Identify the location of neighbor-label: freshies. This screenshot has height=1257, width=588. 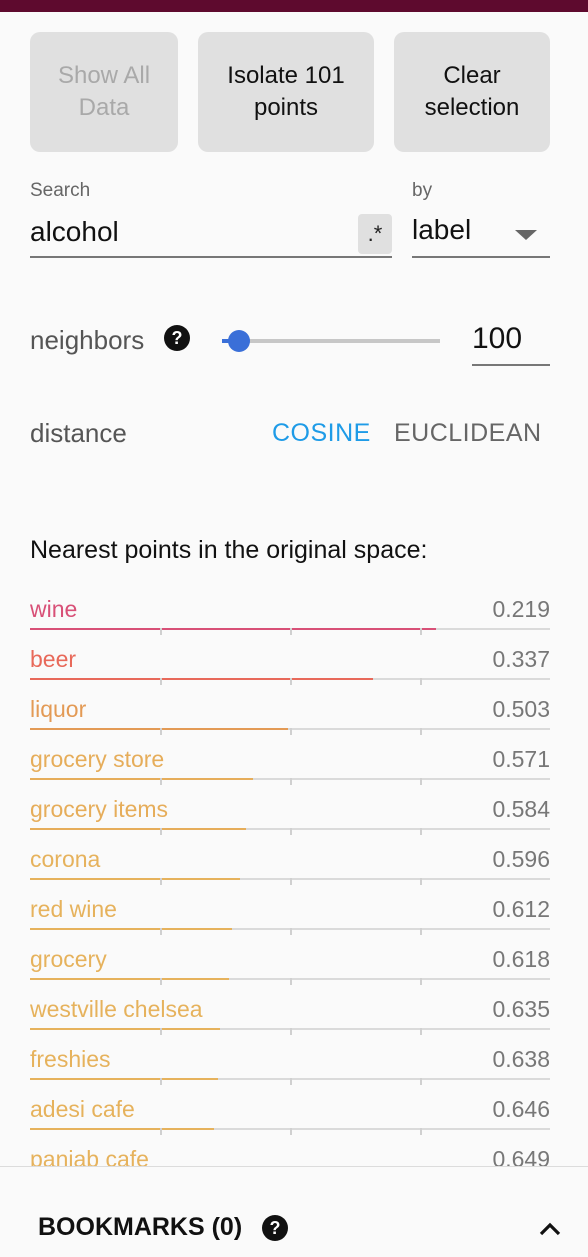
(70, 1059).